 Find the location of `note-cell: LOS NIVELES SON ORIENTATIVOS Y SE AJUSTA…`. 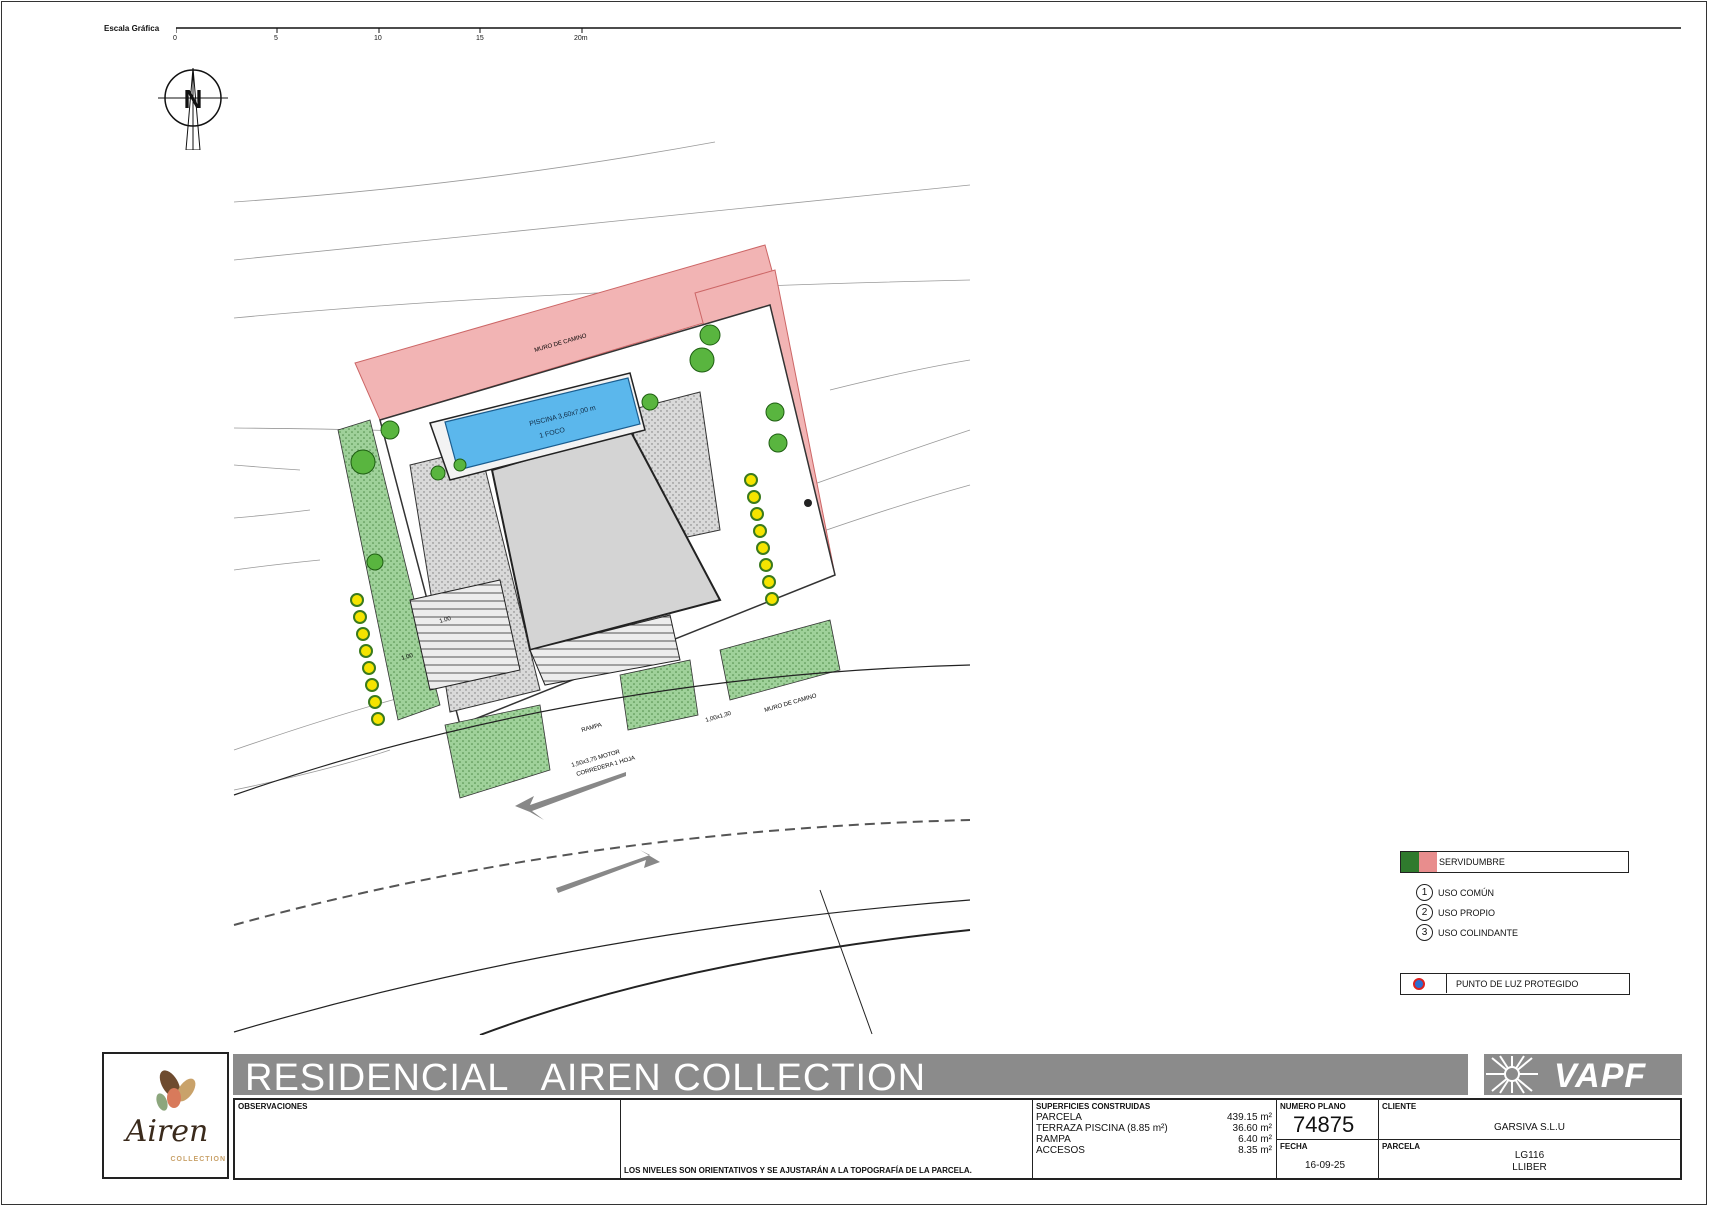

note-cell: LOS NIVELES SON ORIENTATIVOS Y SE AJUSTA… is located at coordinates (827, 1139).